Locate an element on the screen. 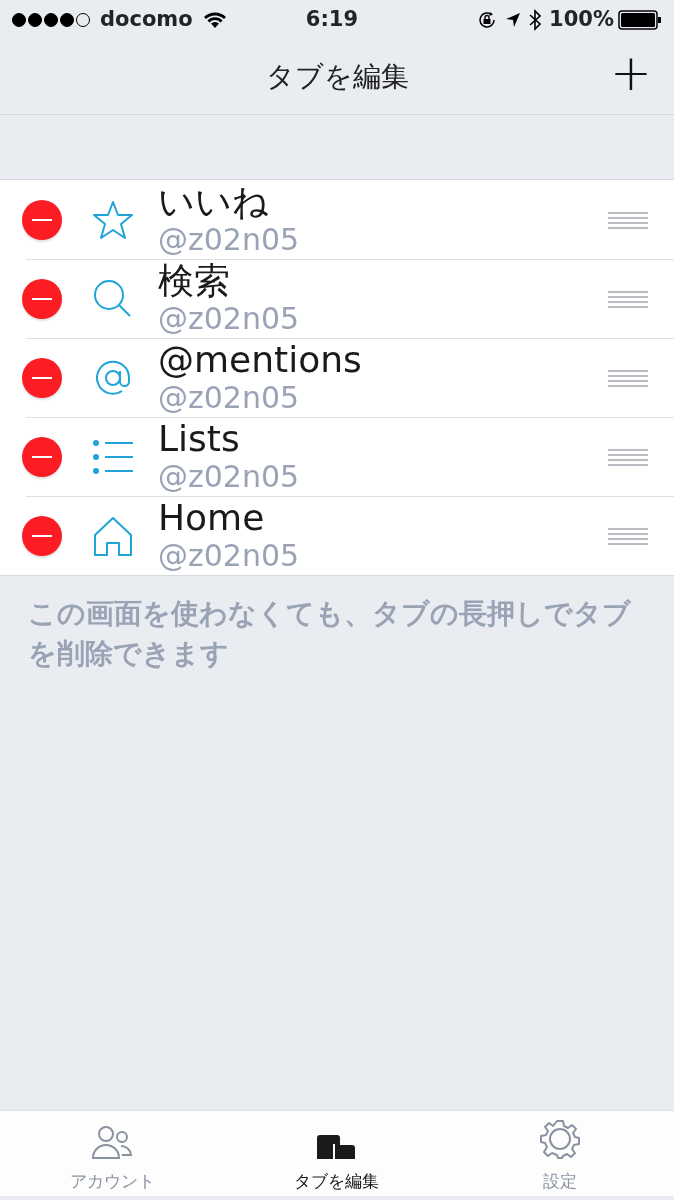 This screenshot has width=674, height=1200. tabs-icon is located at coordinates (336, 1147).